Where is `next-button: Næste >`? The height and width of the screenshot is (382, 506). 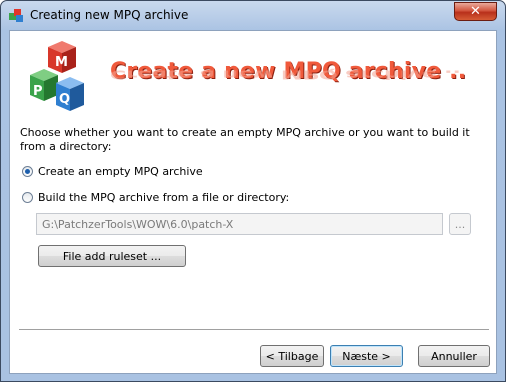 next-button: Næste > is located at coordinates (366, 356).